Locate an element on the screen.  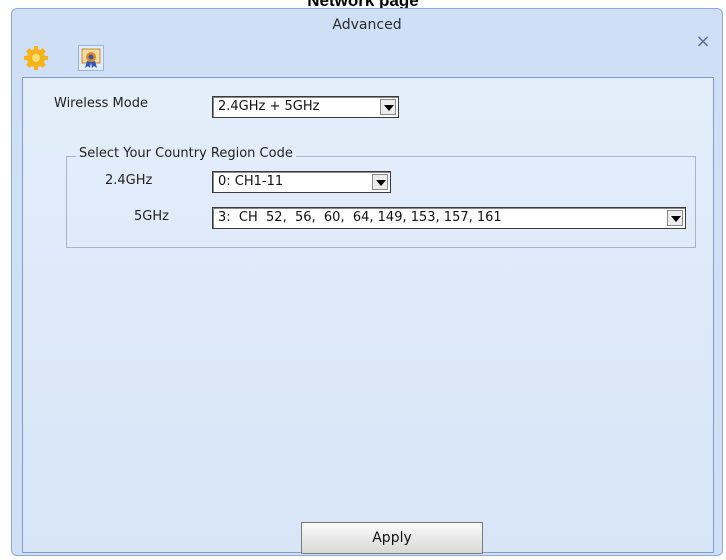
gear-icon is located at coordinates (36, 58).